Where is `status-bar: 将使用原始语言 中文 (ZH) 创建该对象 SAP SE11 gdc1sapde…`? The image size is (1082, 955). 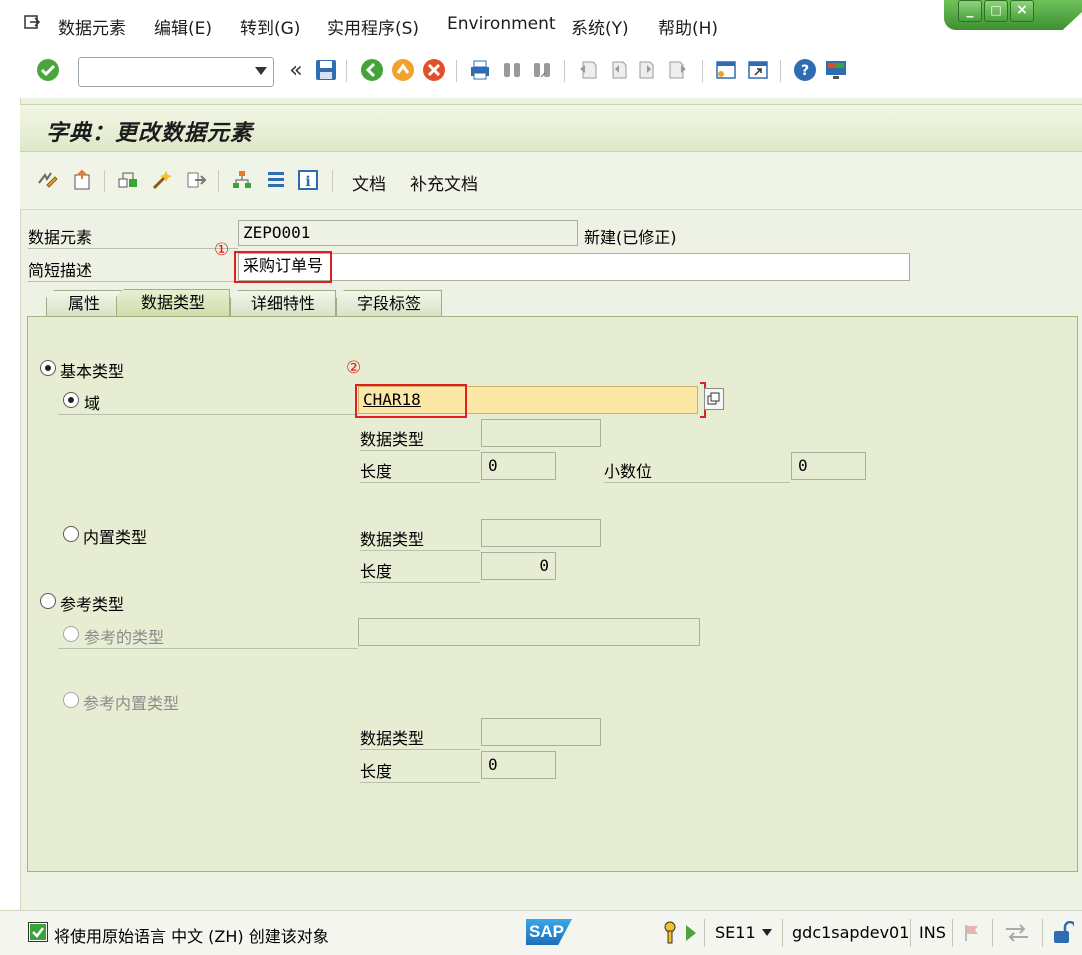
status-bar: 将使用原始语言 中文 (ZH) 创建该对象 SAP SE11 gdc1sapde… is located at coordinates (541, 932).